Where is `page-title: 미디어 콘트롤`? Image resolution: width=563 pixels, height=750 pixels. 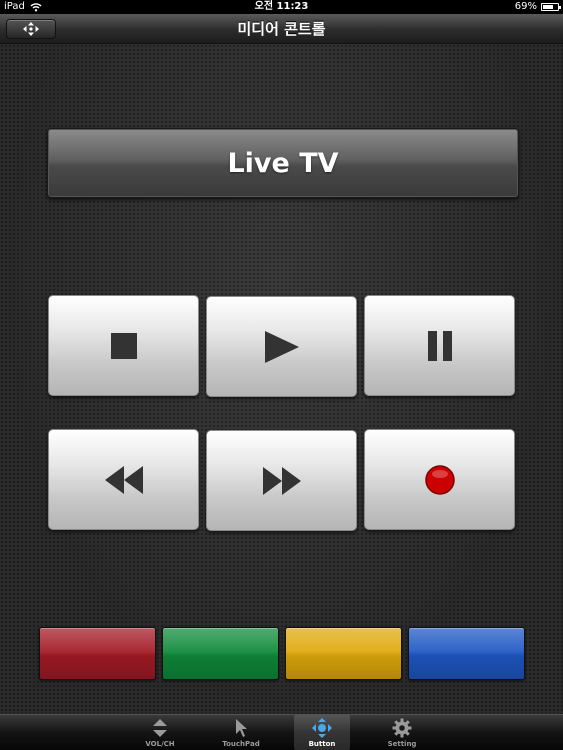 page-title: 미디어 콘트롤 is located at coordinates (281, 29).